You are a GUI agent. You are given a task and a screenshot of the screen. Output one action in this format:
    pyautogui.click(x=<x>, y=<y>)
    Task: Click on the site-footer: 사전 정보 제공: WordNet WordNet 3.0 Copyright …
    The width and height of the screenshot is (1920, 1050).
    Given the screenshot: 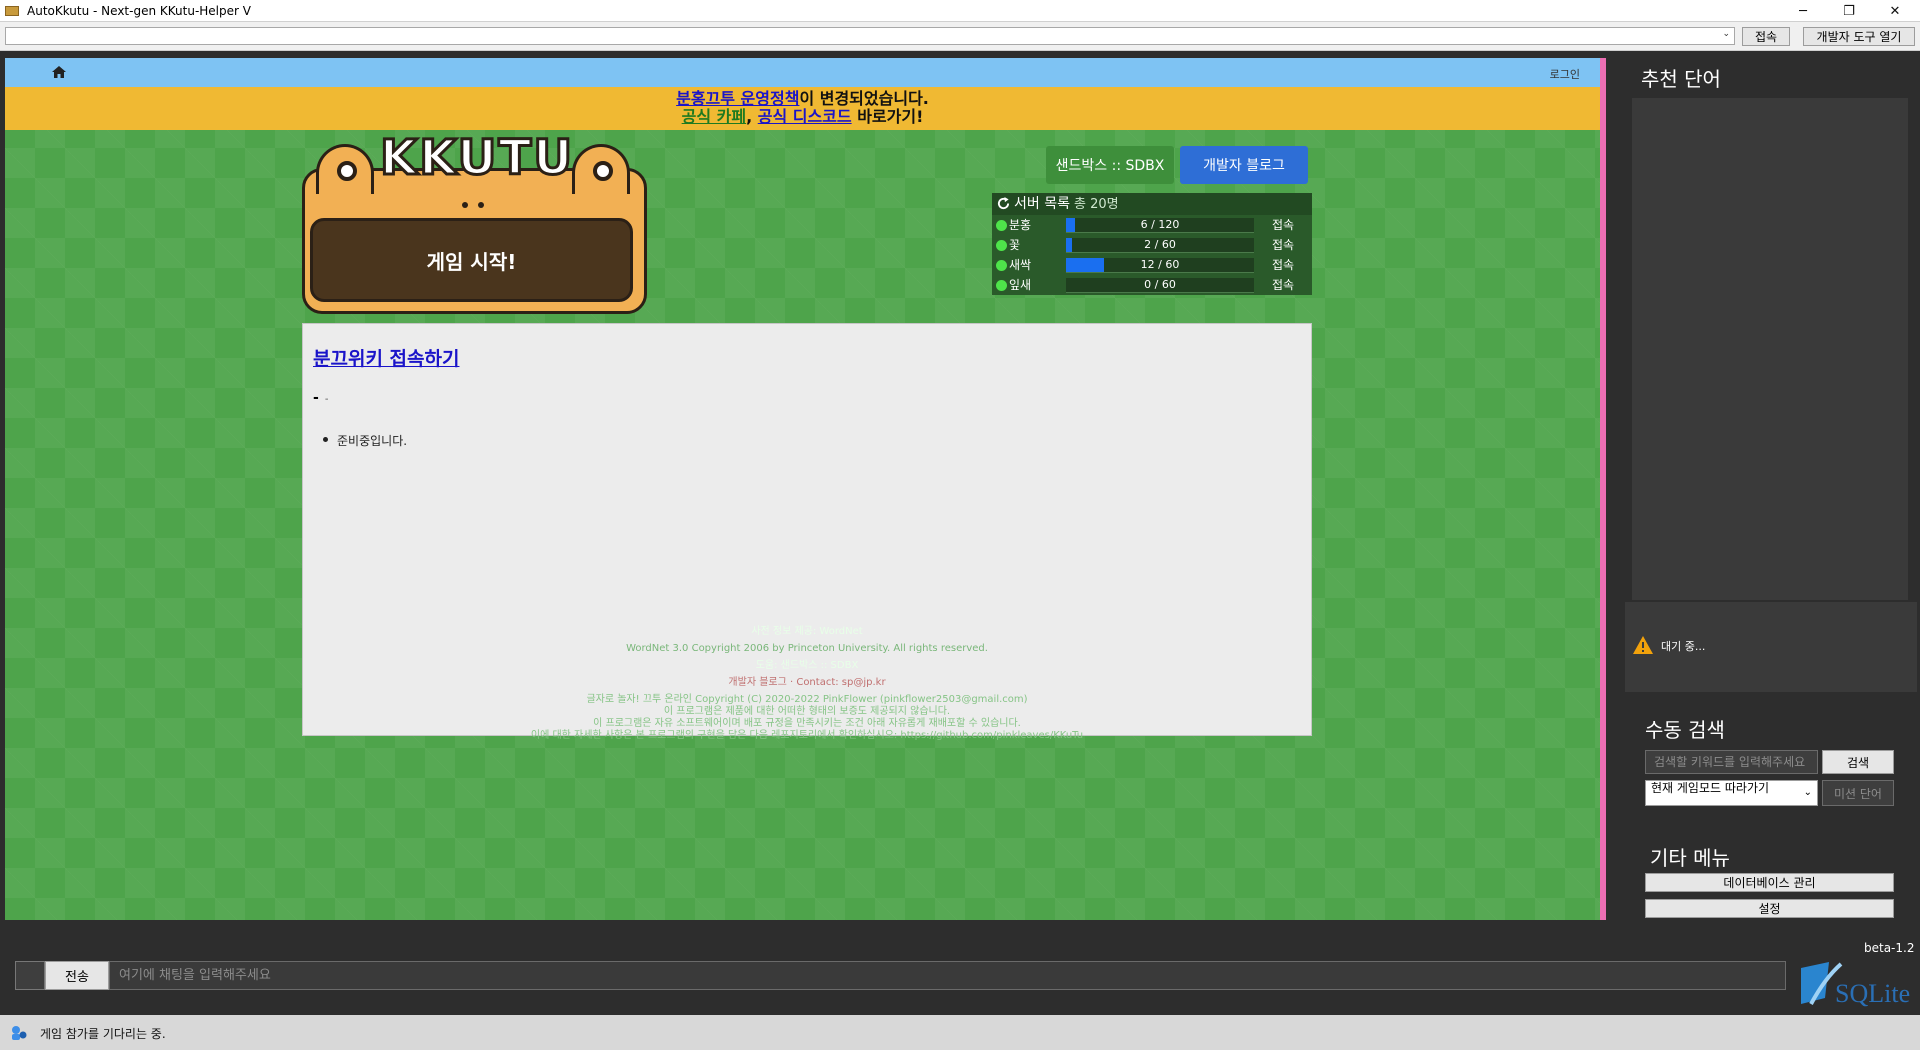 What is the action you would take?
    pyautogui.click(x=807, y=684)
    